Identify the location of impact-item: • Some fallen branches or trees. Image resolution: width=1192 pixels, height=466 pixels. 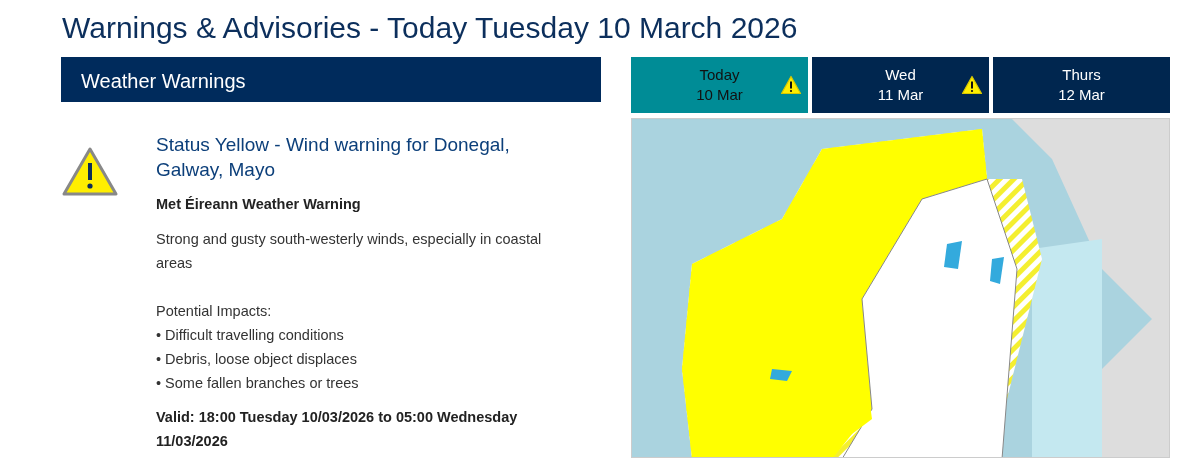
(258, 383).